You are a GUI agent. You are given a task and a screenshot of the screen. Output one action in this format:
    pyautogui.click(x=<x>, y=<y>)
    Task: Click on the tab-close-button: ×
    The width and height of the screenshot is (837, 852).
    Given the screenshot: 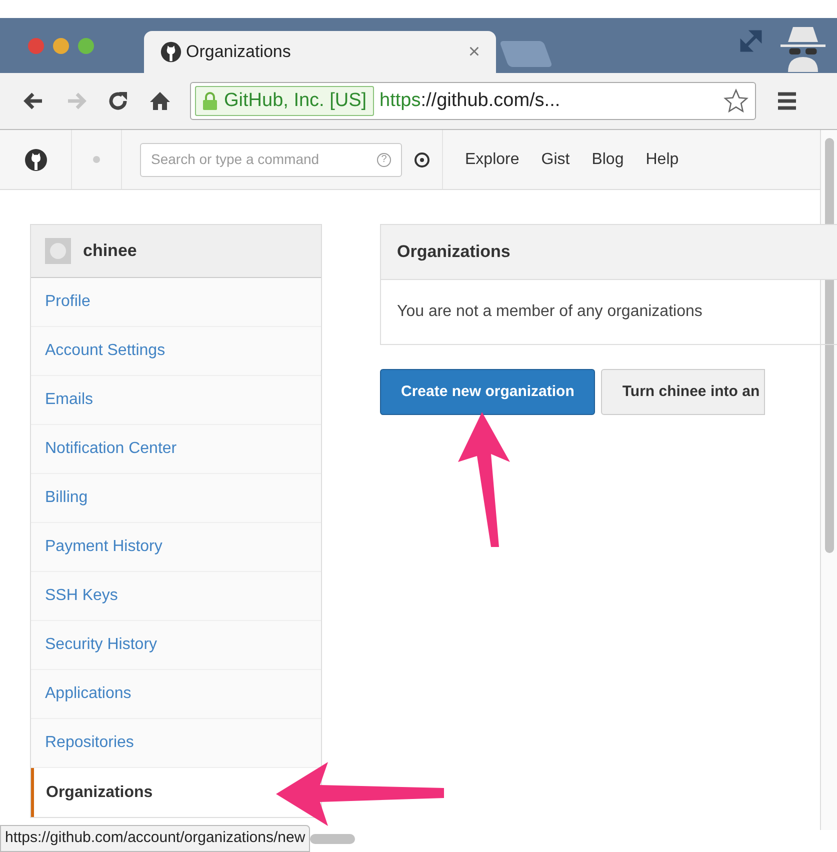 What is the action you would take?
    pyautogui.click(x=474, y=52)
    